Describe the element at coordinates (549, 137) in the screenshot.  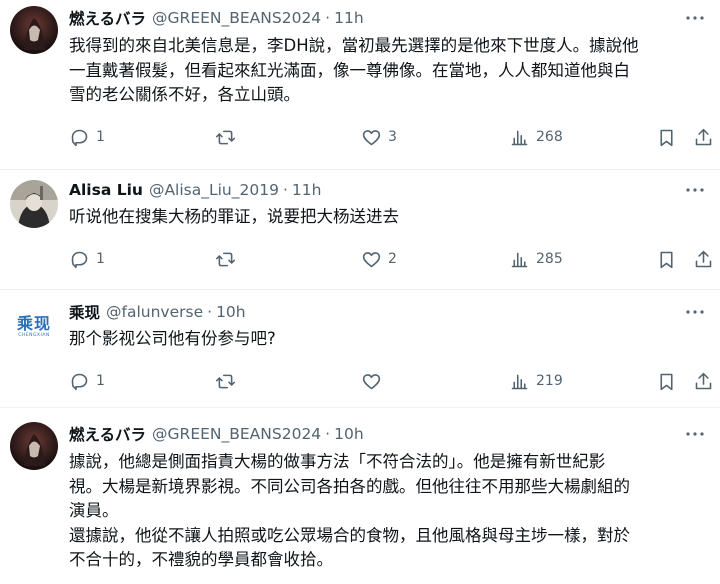
I see `views-count: 268` at that location.